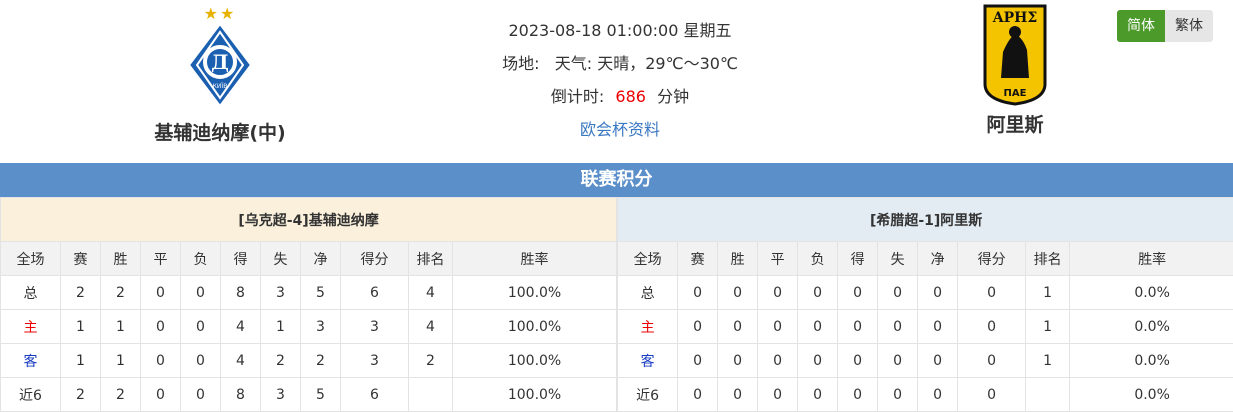 The height and width of the screenshot is (412, 1233). I want to click on home-team-name: 基辅迪纳摩(中), so click(220, 131).